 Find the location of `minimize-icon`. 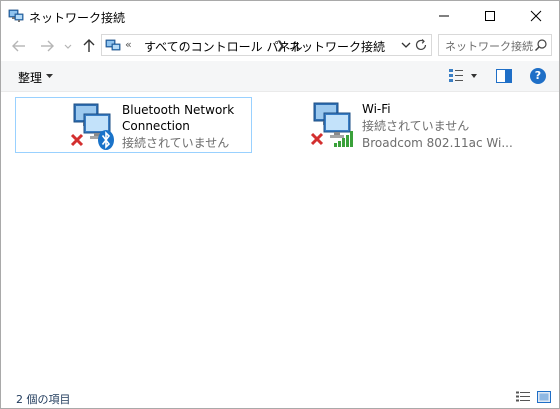

minimize-icon is located at coordinates (444, 16).